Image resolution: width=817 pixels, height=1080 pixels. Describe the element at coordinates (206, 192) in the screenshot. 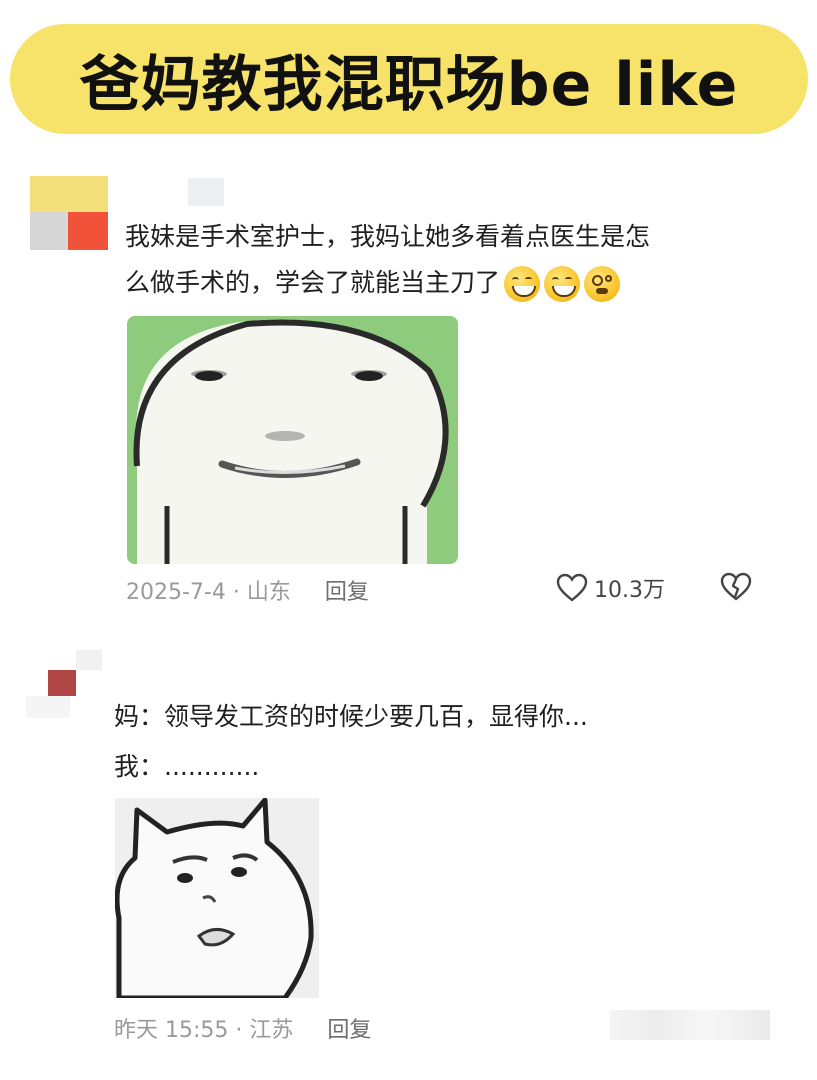

I see `username-blur` at that location.